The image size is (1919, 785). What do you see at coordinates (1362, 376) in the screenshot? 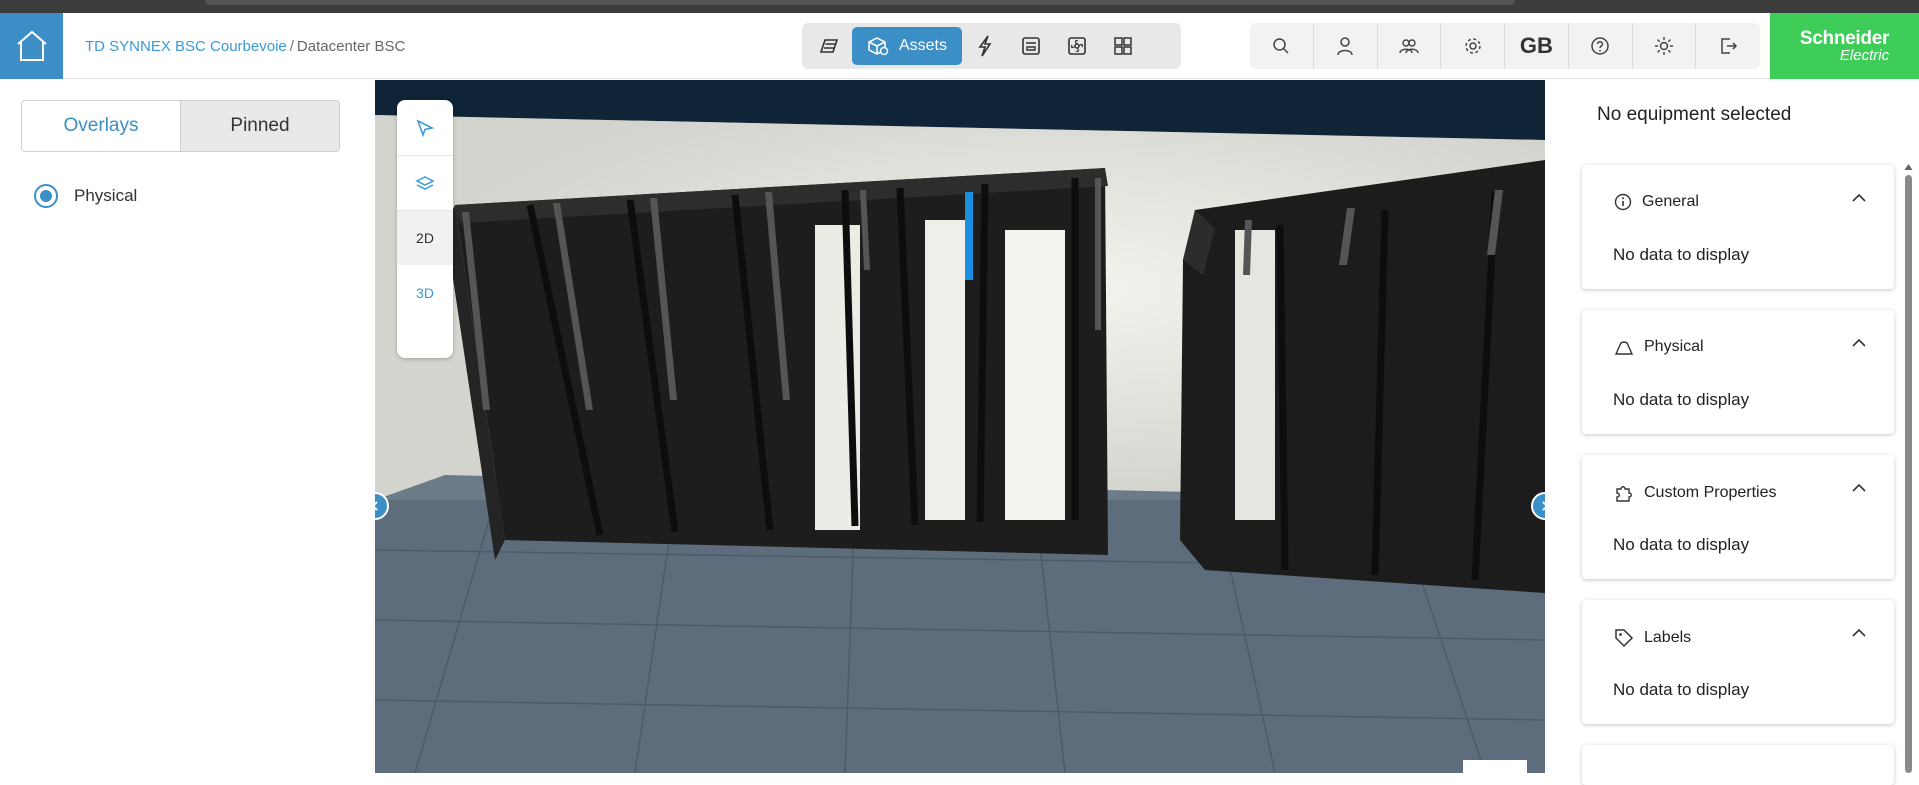
I see `server-rack-row-right` at bounding box center [1362, 376].